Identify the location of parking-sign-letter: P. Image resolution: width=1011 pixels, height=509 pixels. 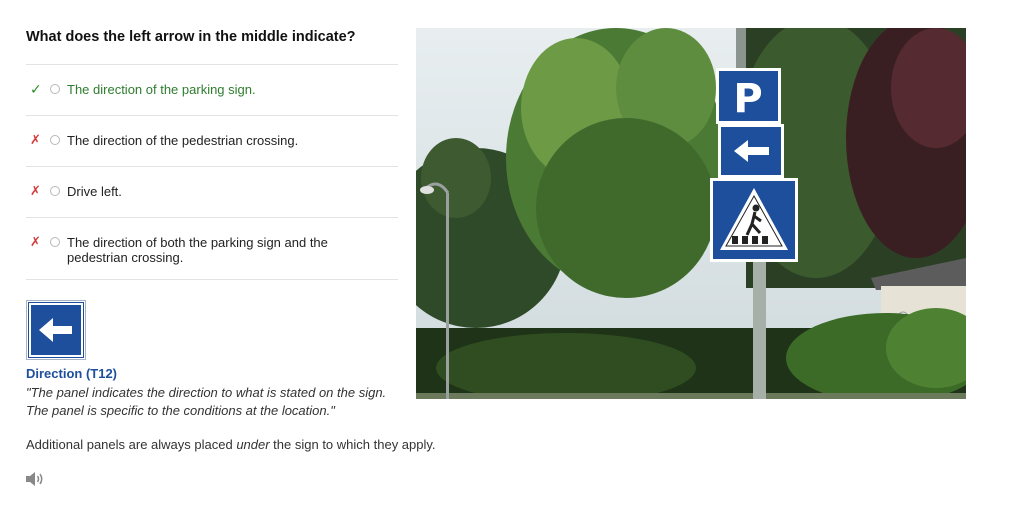
(747, 99).